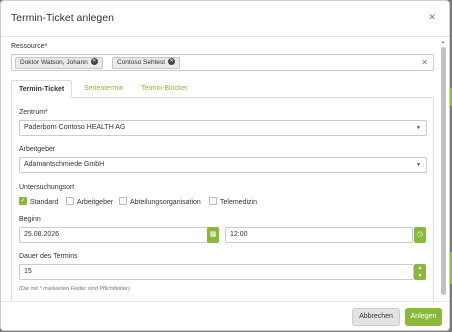 Image resolution: width=452 pixels, height=332 pixels. I want to click on scrollbar-thumb, so click(443, 171).